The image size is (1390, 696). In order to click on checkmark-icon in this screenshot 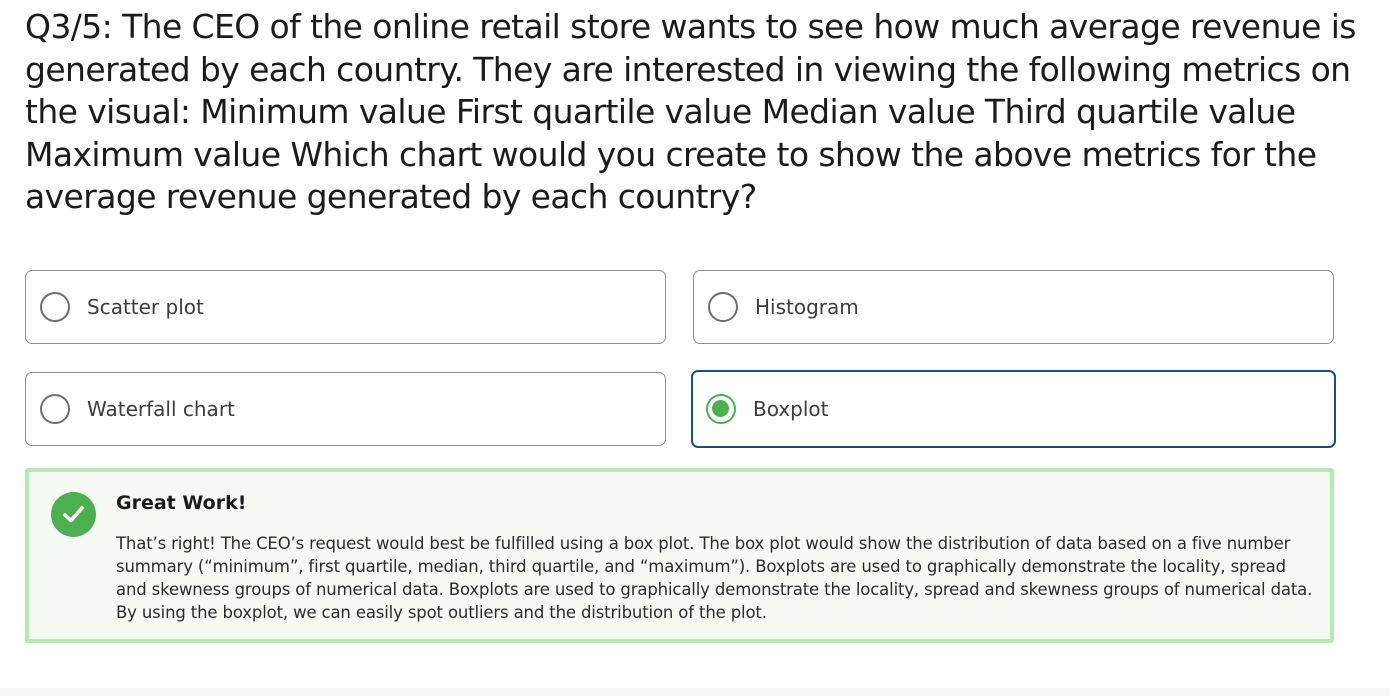, I will do `click(73, 514)`.